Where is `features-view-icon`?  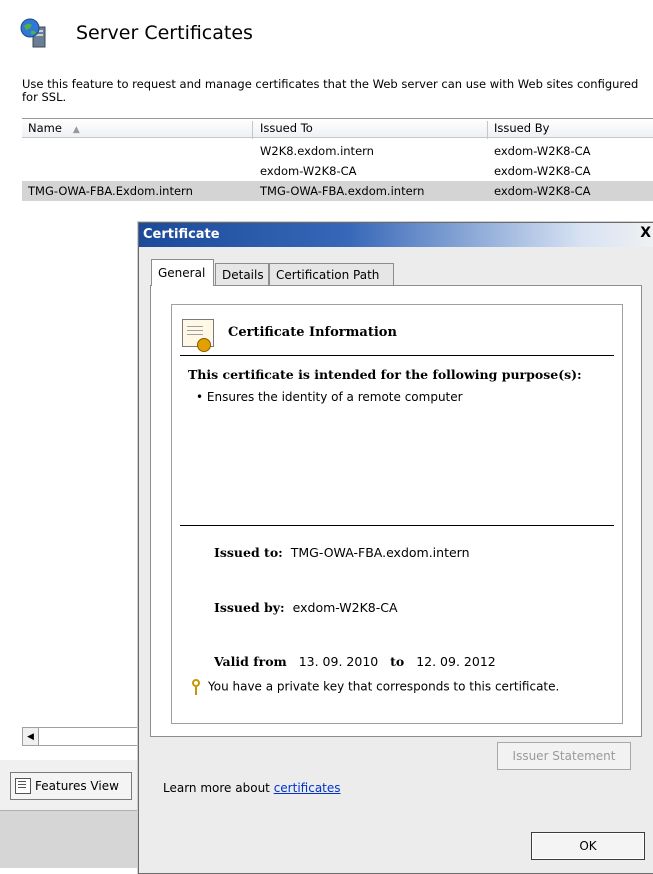 features-view-icon is located at coordinates (23, 786).